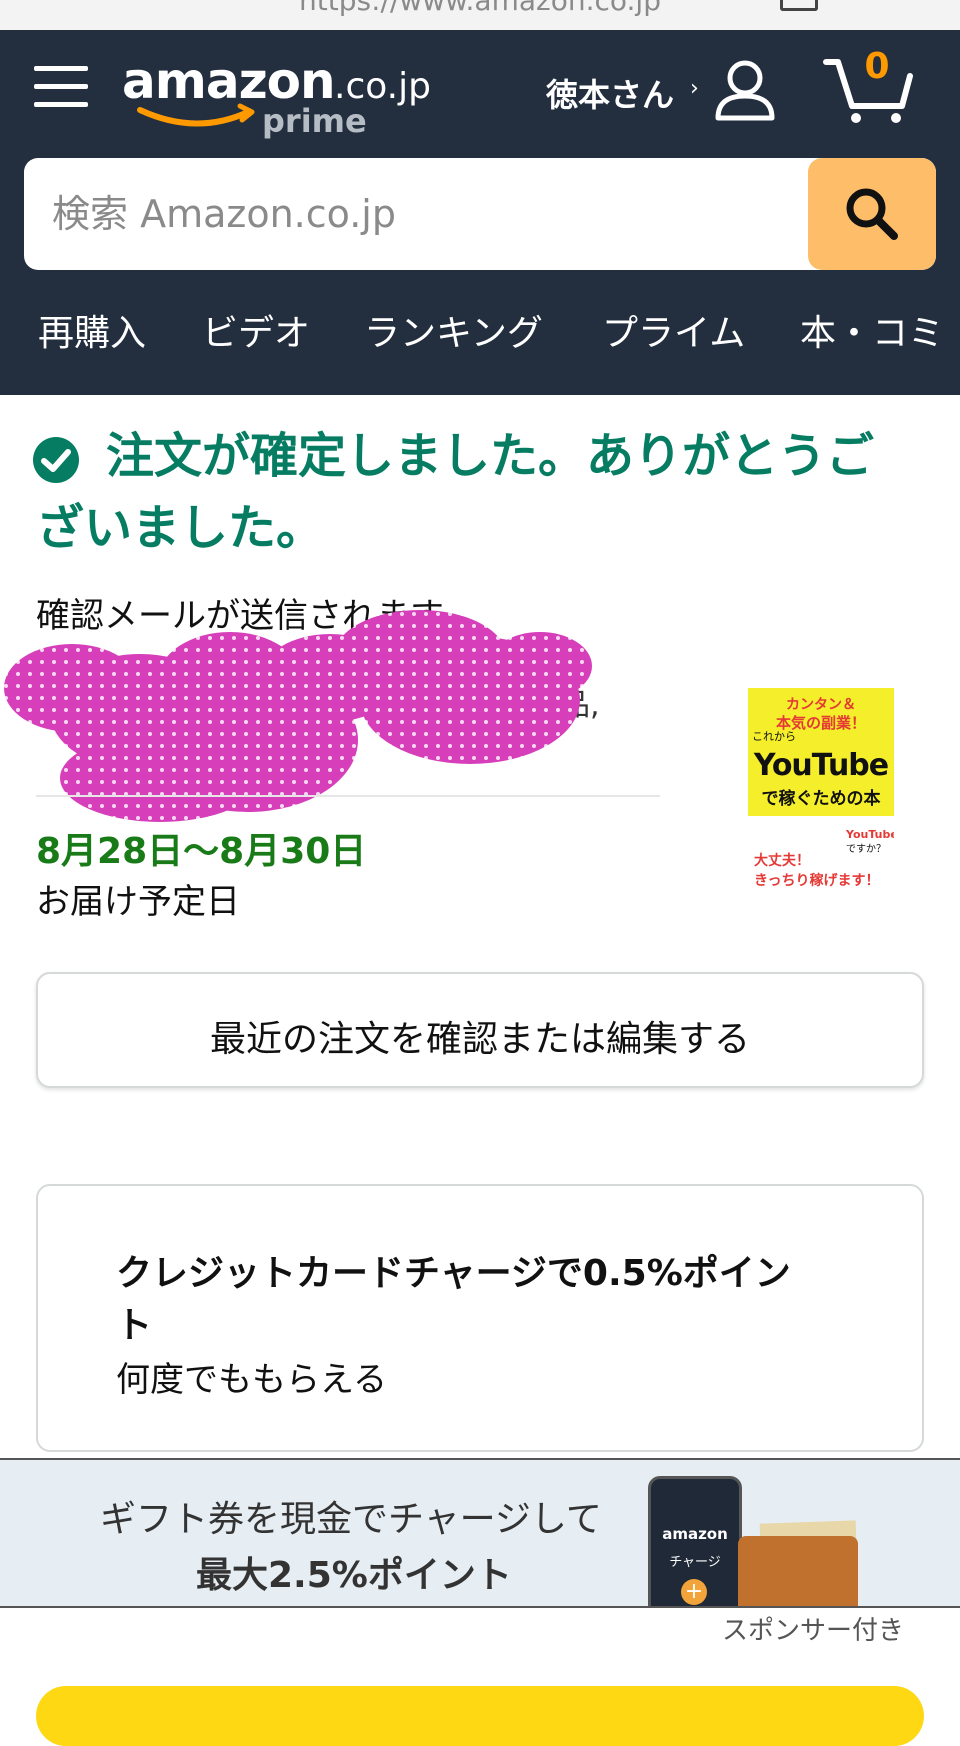 The width and height of the screenshot is (960, 1746). What do you see at coordinates (382, 86) in the screenshot?
I see `logo-domain: .co.jp` at bounding box center [382, 86].